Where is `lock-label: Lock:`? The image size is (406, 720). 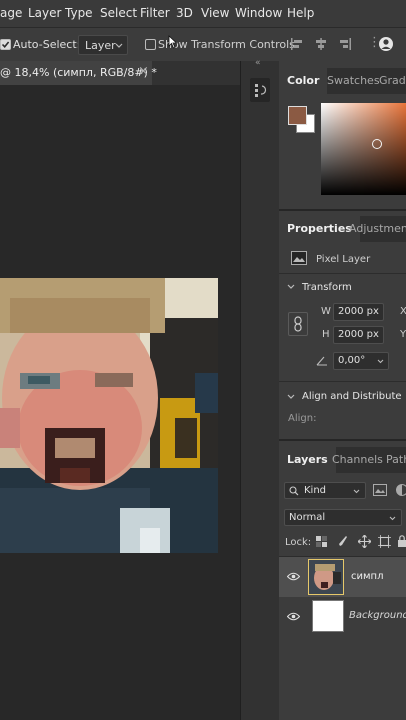
lock-label: Lock: is located at coordinates (298, 542).